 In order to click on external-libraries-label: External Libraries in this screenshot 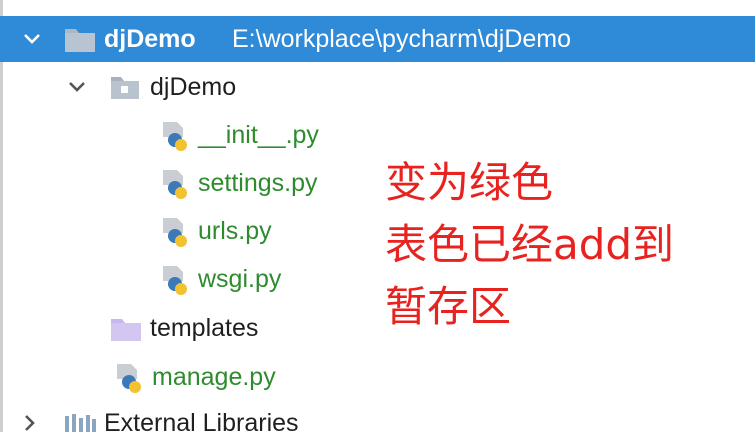, I will do `click(201, 416)`.